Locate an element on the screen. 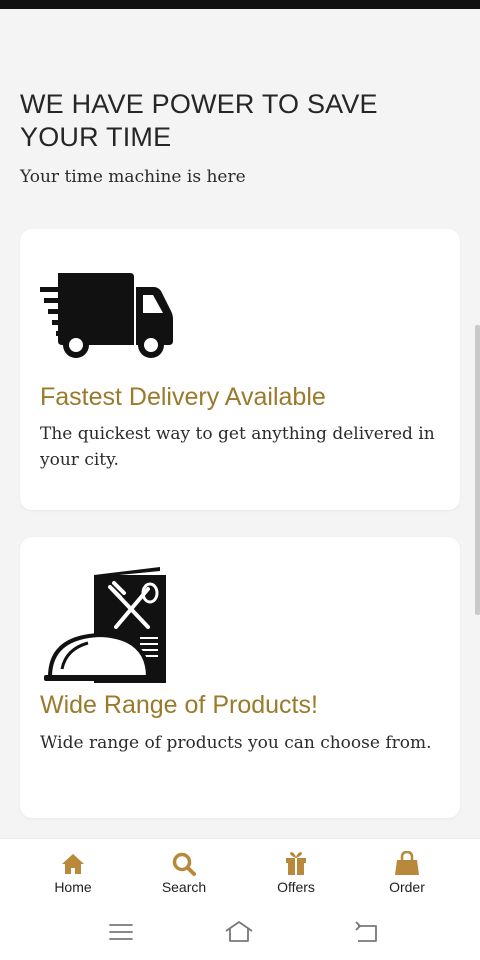 Image resolution: width=480 pixels, height=960 pixels. food-cloche-menu-icon is located at coordinates (105, 627).